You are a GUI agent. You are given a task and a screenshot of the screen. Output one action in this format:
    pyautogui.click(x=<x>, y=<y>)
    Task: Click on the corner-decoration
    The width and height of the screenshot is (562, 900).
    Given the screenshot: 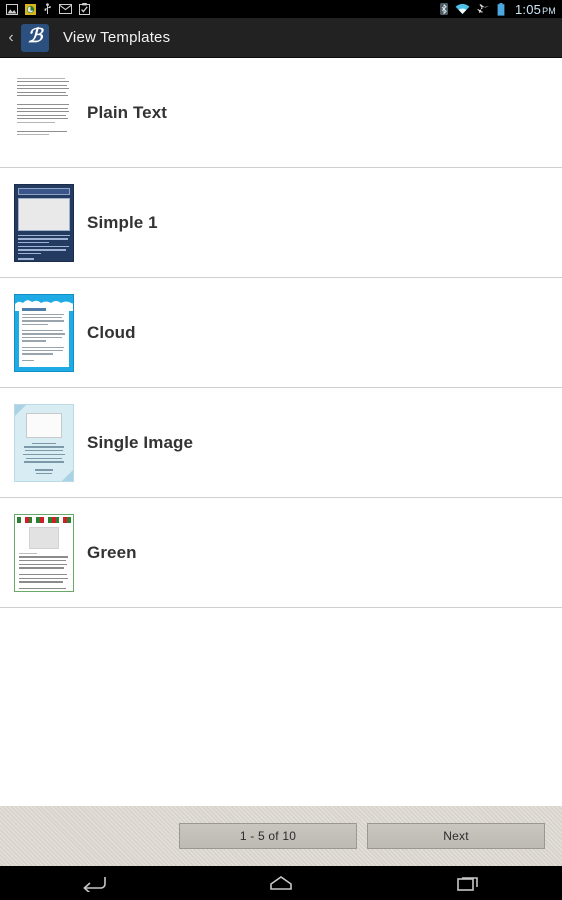 What is the action you would take?
    pyautogui.click(x=20, y=410)
    